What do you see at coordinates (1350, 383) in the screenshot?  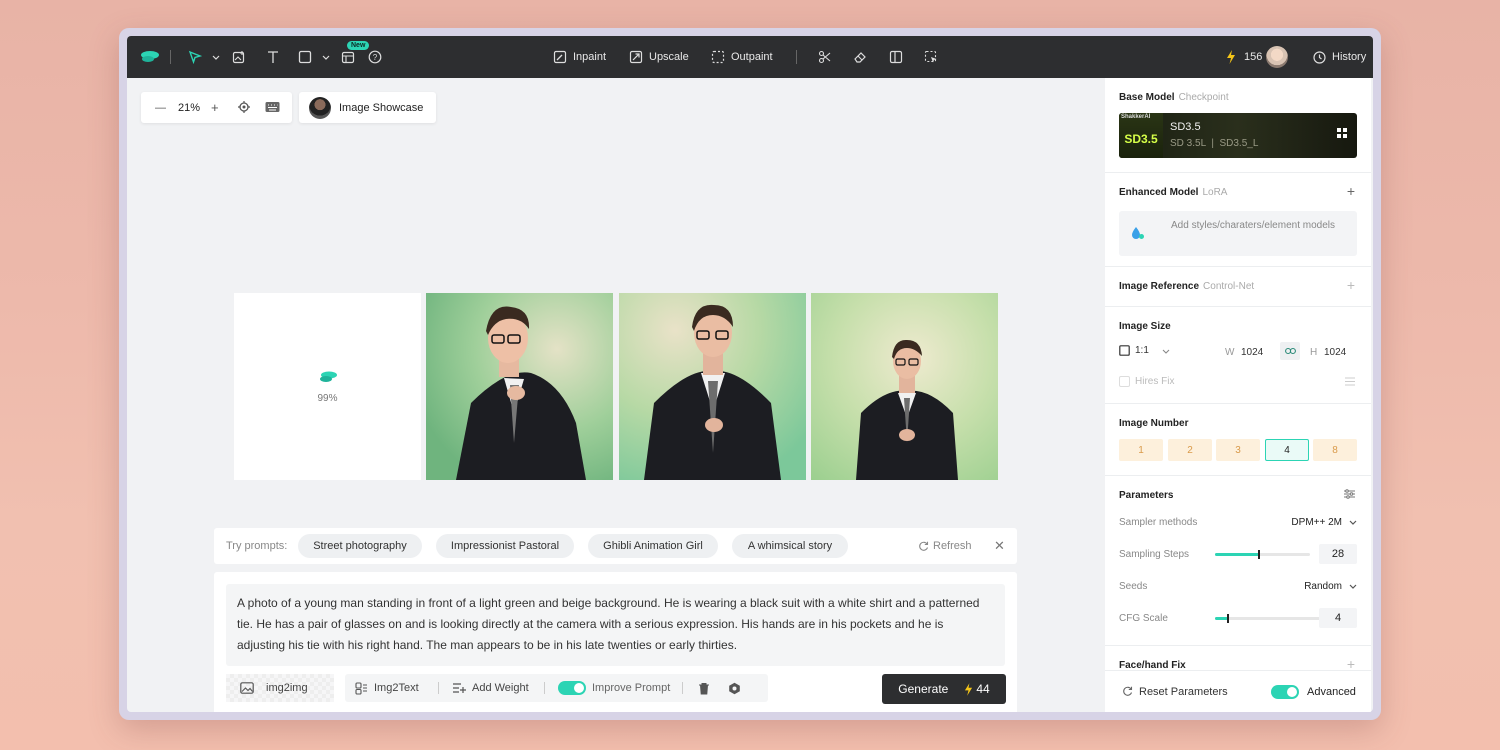 I see `hires-settings-icon` at bounding box center [1350, 383].